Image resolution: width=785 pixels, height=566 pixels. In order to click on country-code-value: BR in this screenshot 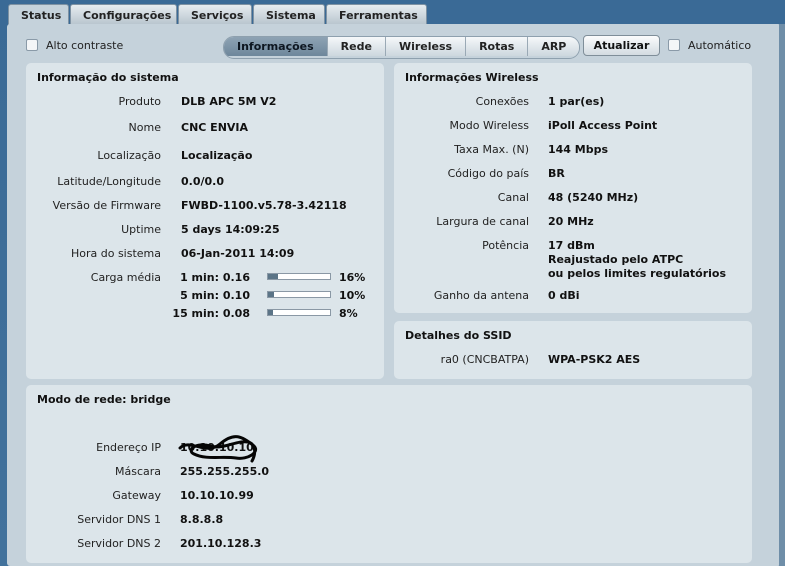, I will do `click(556, 173)`.